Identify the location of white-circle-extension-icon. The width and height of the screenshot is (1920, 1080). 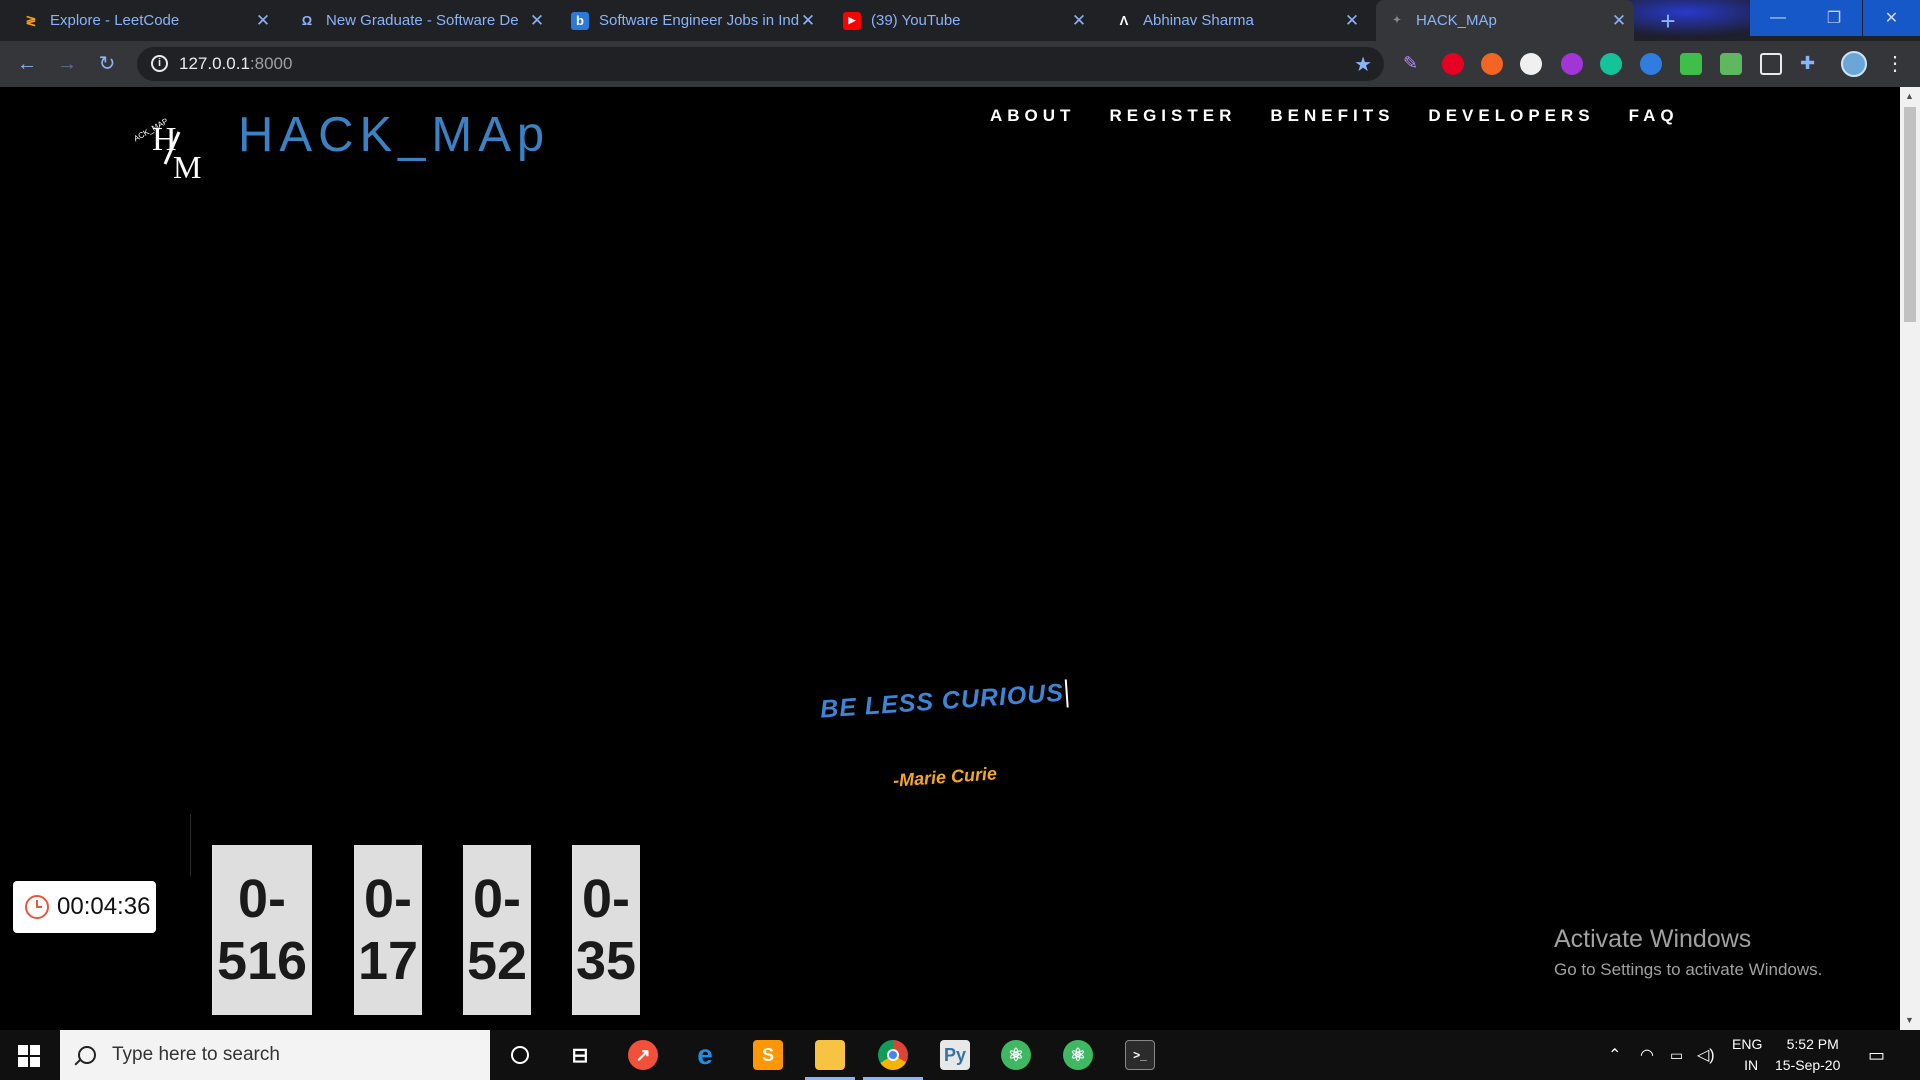
(1531, 64).